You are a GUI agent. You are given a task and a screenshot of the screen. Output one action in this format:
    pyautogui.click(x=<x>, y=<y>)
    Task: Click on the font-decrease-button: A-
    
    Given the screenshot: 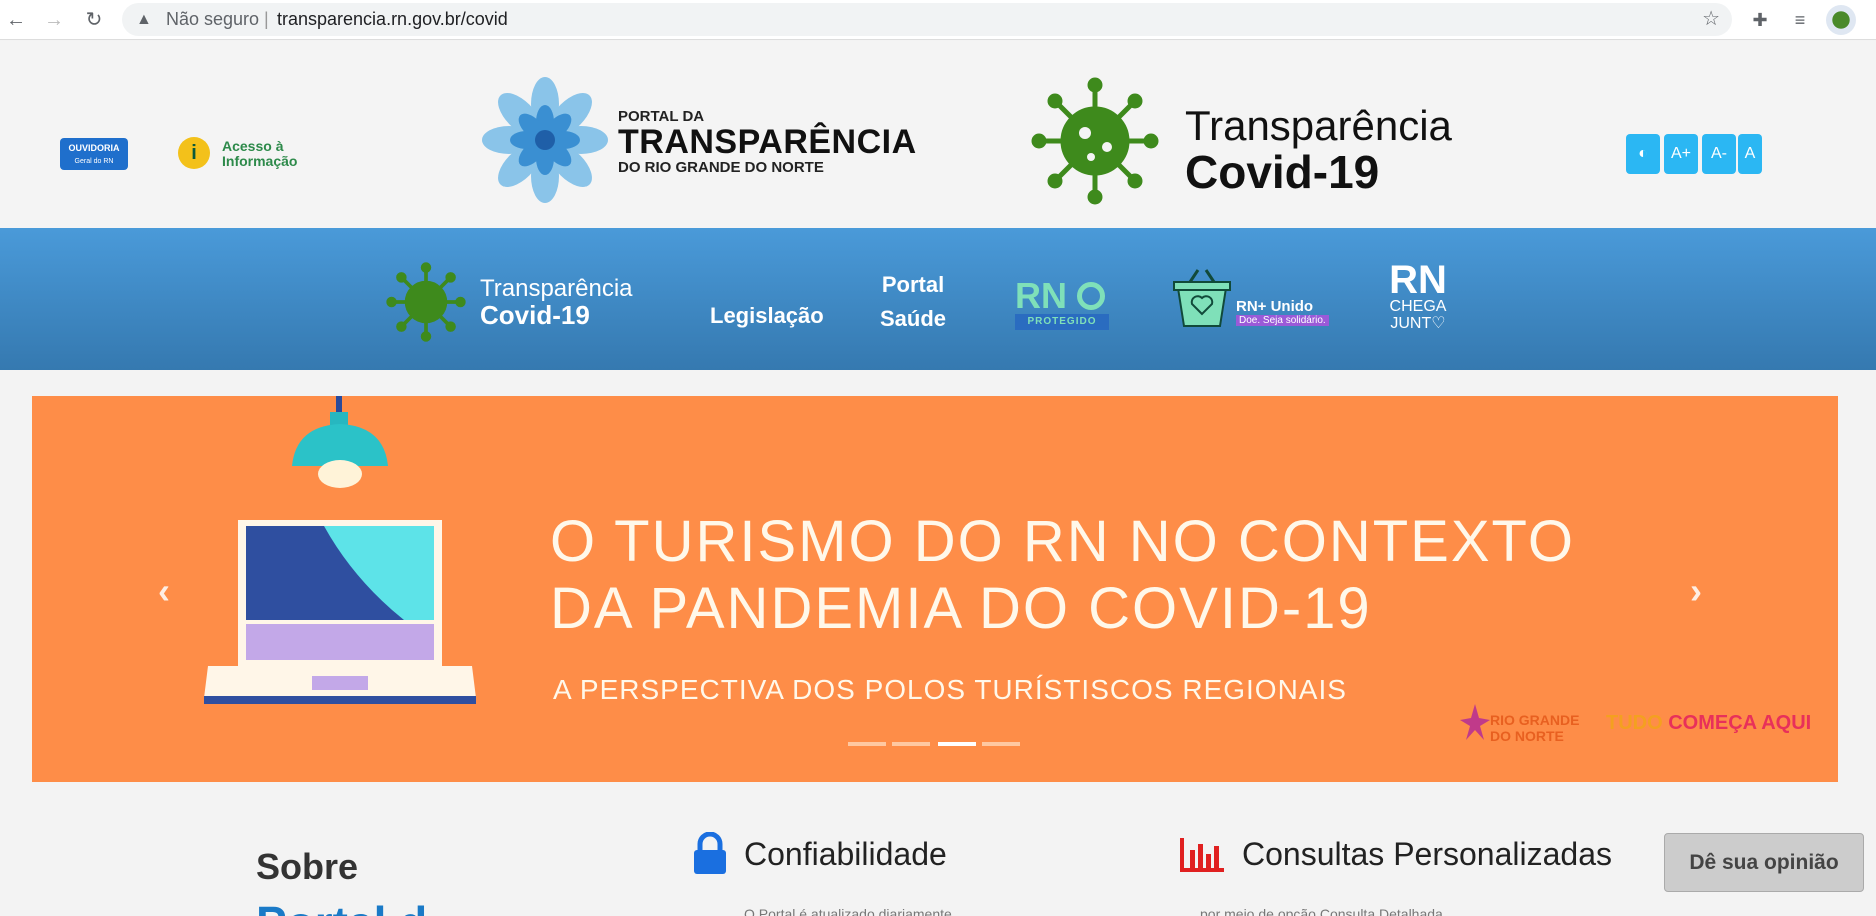 What is the action you would take?
    pyautogui.click(x=1719, y=154)
    